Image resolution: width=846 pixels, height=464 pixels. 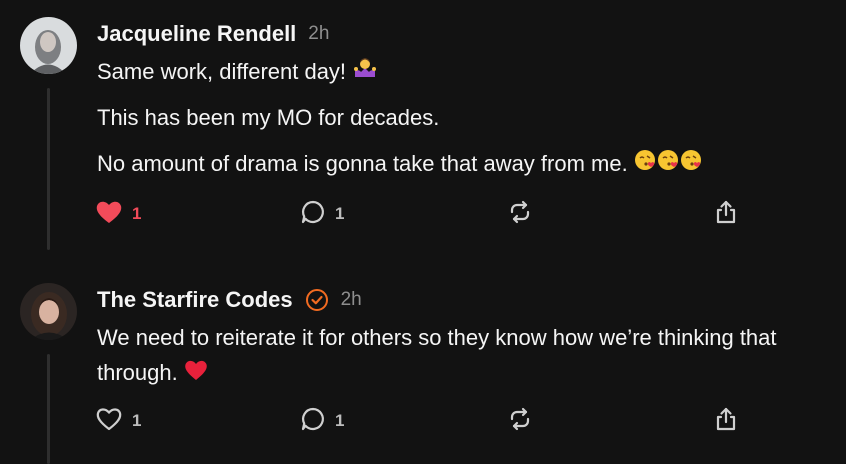 I want to click on comment-header: The Starfire Codes 2h, so click(x=229, y=300).